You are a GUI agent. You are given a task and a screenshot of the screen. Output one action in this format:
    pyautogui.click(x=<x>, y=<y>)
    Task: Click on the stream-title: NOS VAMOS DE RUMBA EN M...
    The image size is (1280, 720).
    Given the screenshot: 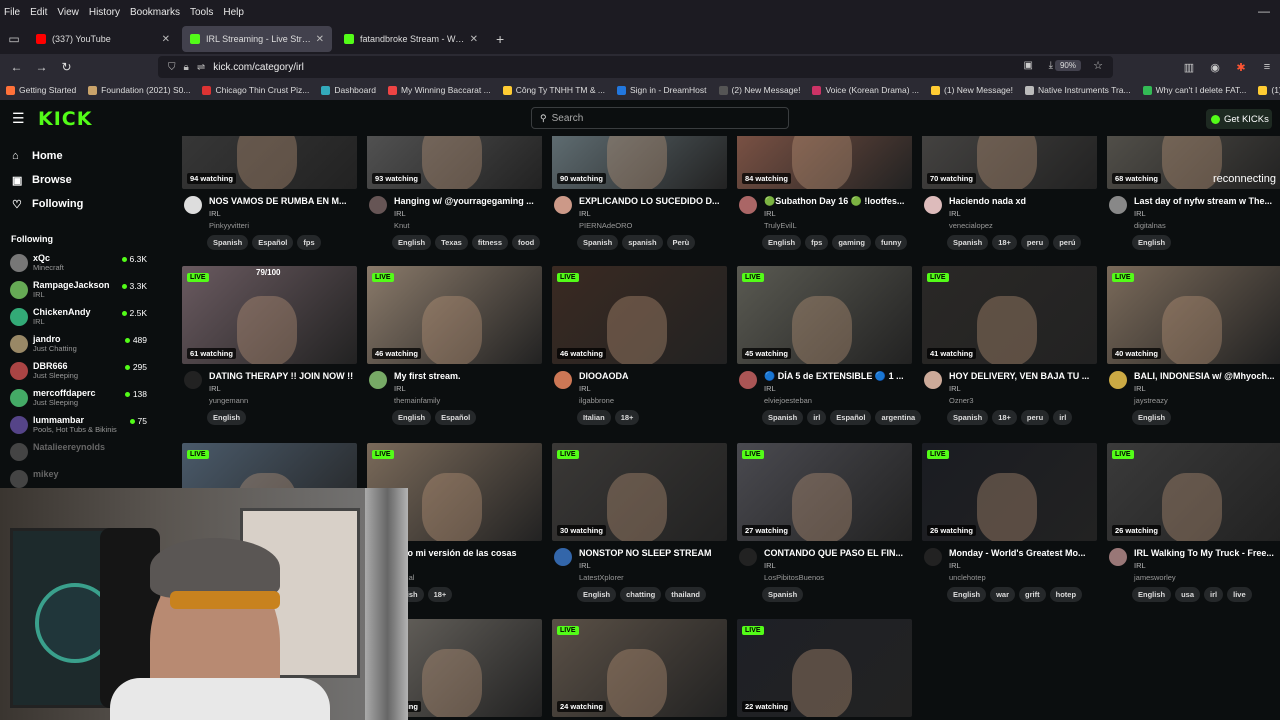 What is the action you would take?
    pyautogui.click(x=283, y=201)
    